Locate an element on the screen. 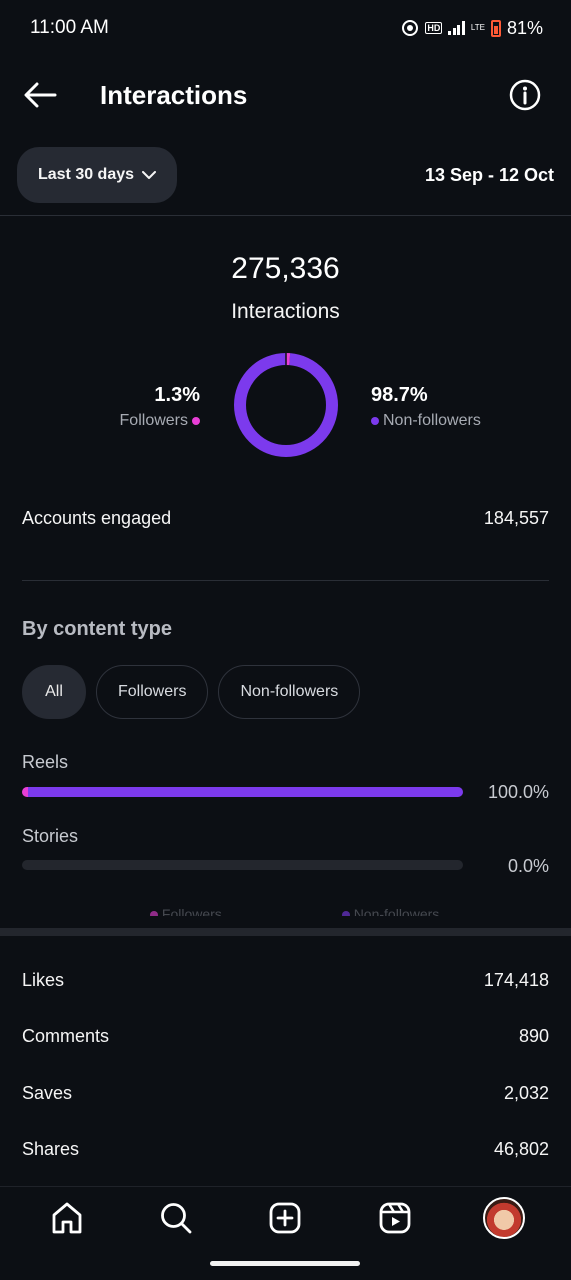  donut-non-followers-arc is located at coordinates (286, 405).